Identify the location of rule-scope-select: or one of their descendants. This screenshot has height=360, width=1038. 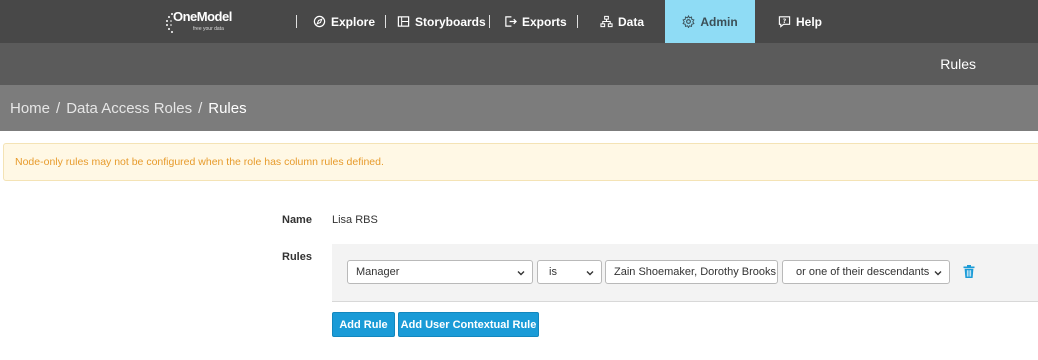
(866, 272).